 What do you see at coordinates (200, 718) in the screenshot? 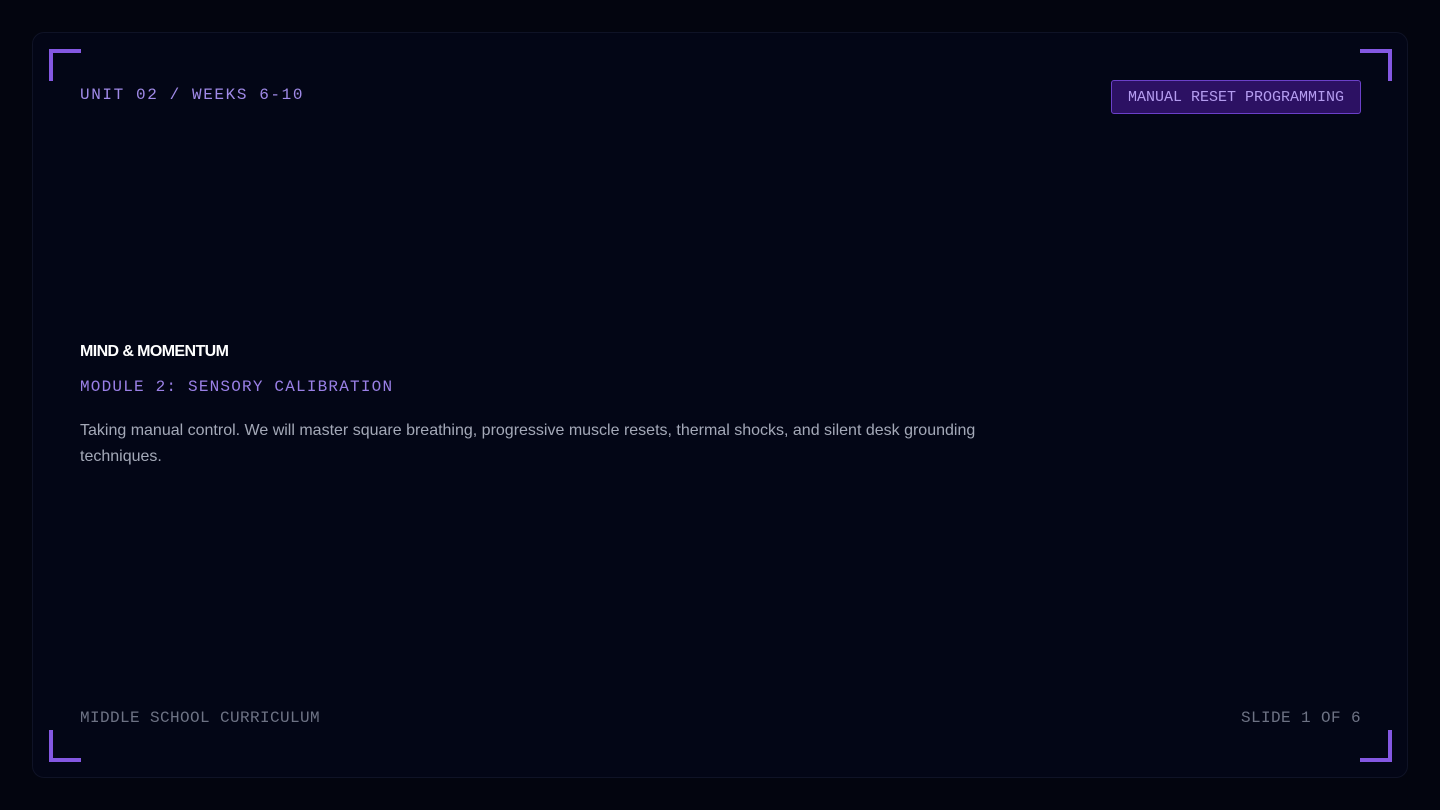
I see `curriculum-label: MIDDLE SCHOOL CURRICULUM` at bounding box center [200, 718].